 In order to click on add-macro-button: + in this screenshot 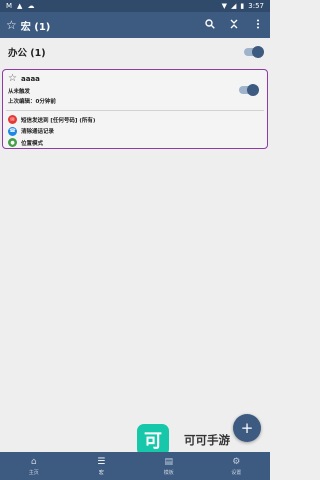, I will do `click(247, 428)`.